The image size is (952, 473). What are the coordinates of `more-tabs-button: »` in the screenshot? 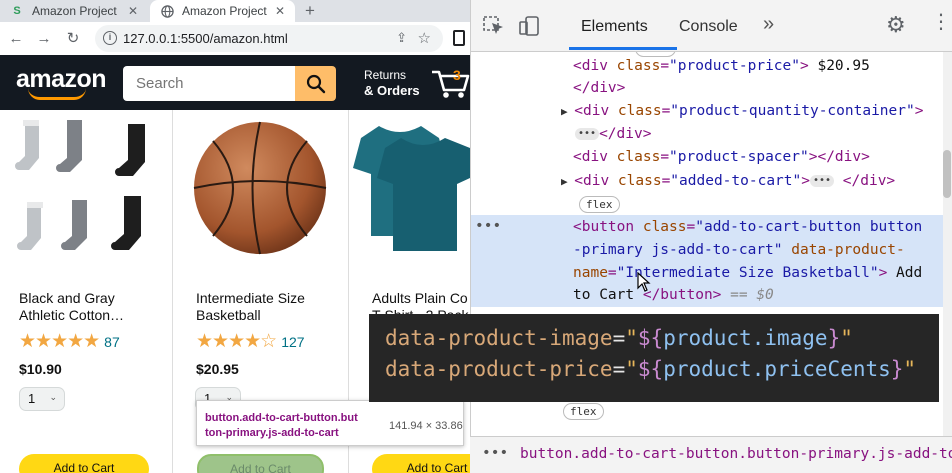 It's located at (768, 24).